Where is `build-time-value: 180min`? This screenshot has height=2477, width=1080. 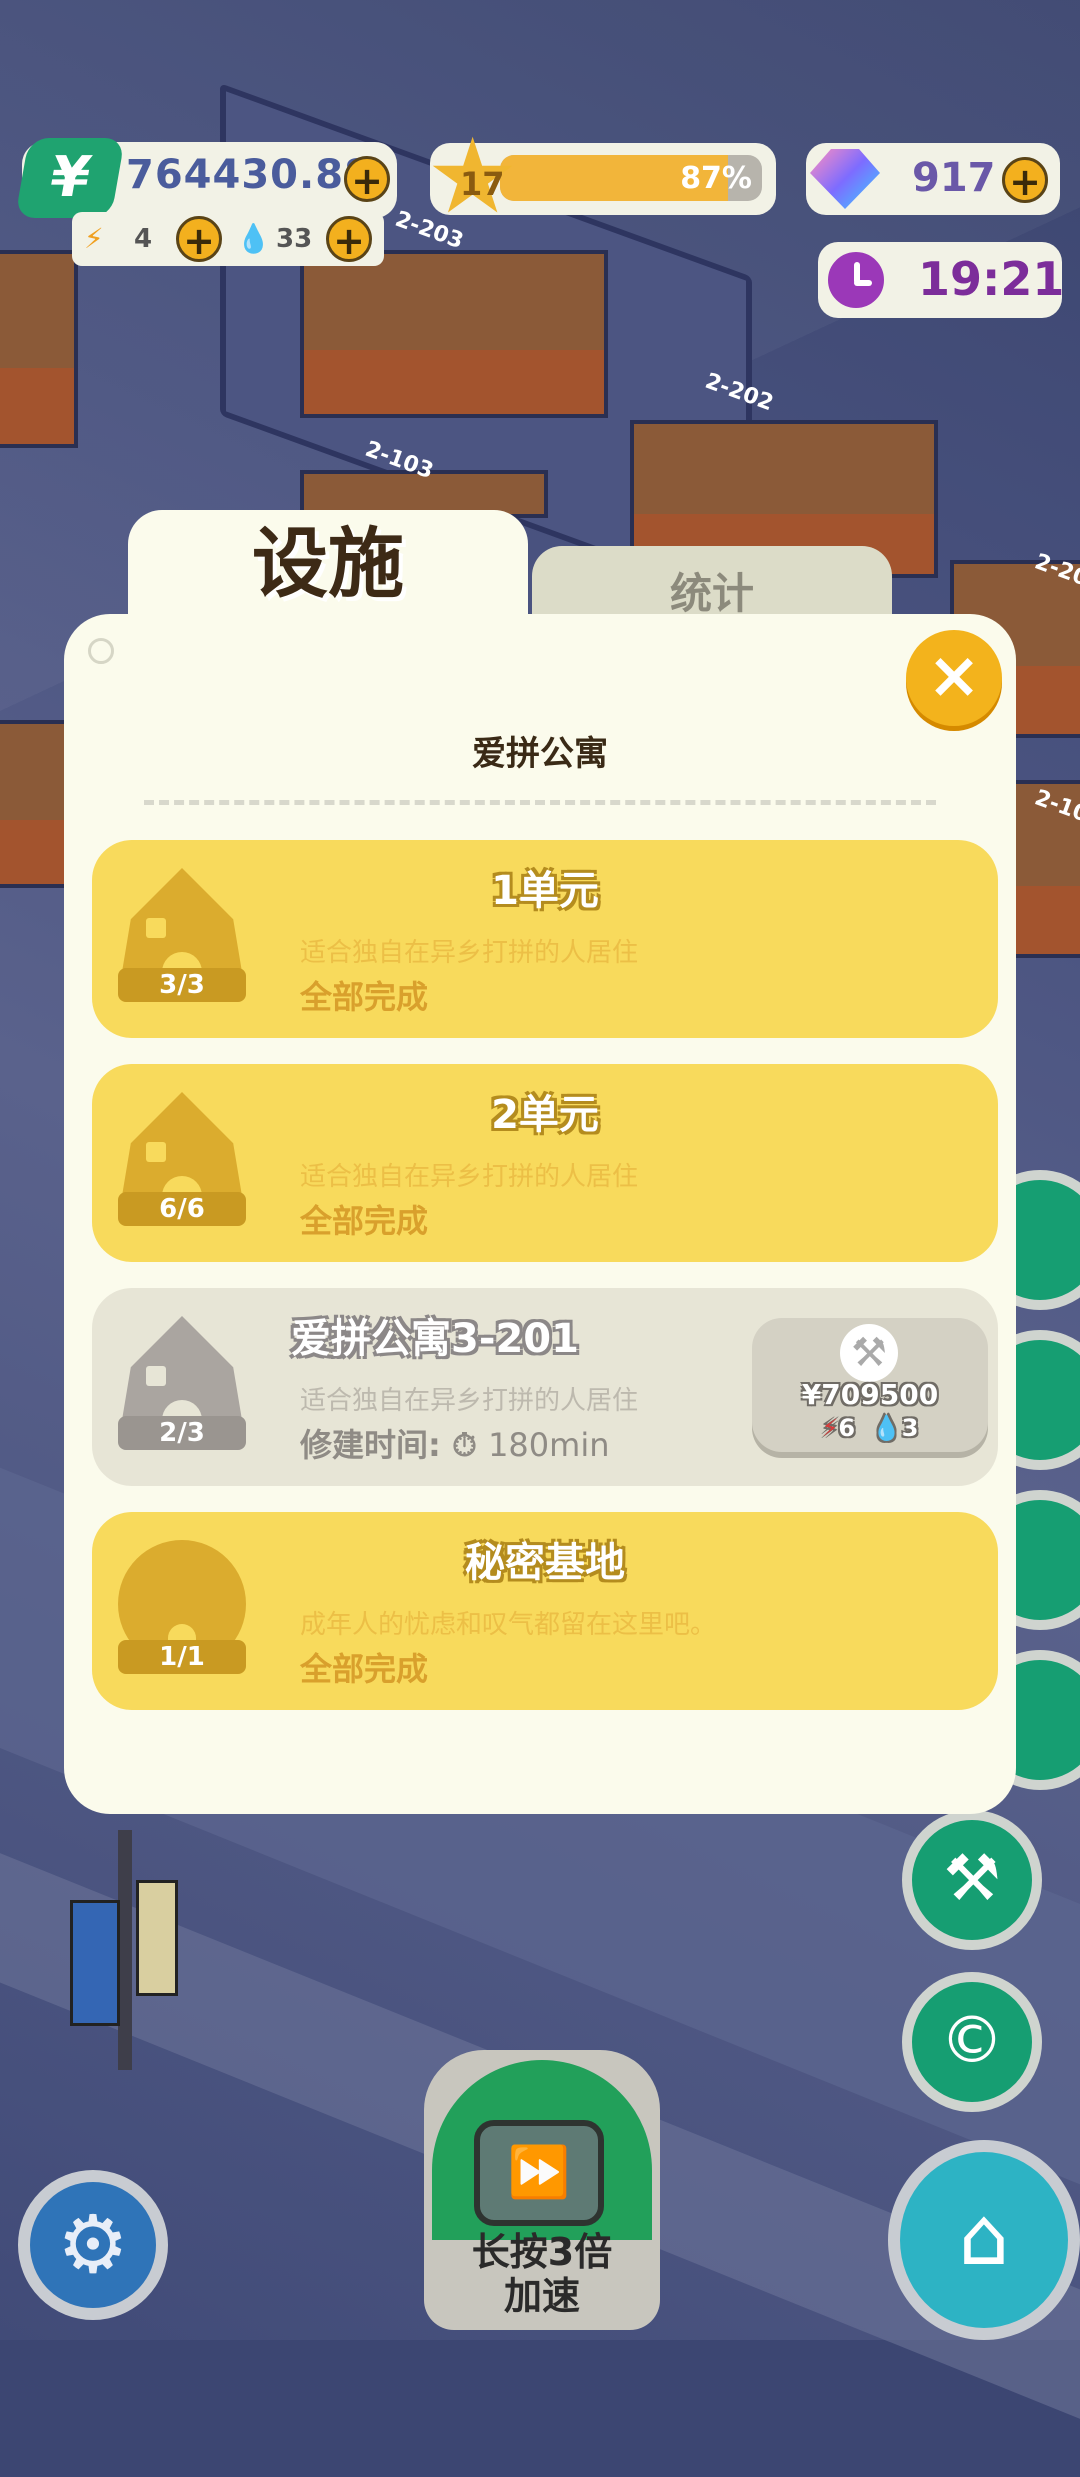 build-time-value: 180min is located at coordinates (549, 1445).